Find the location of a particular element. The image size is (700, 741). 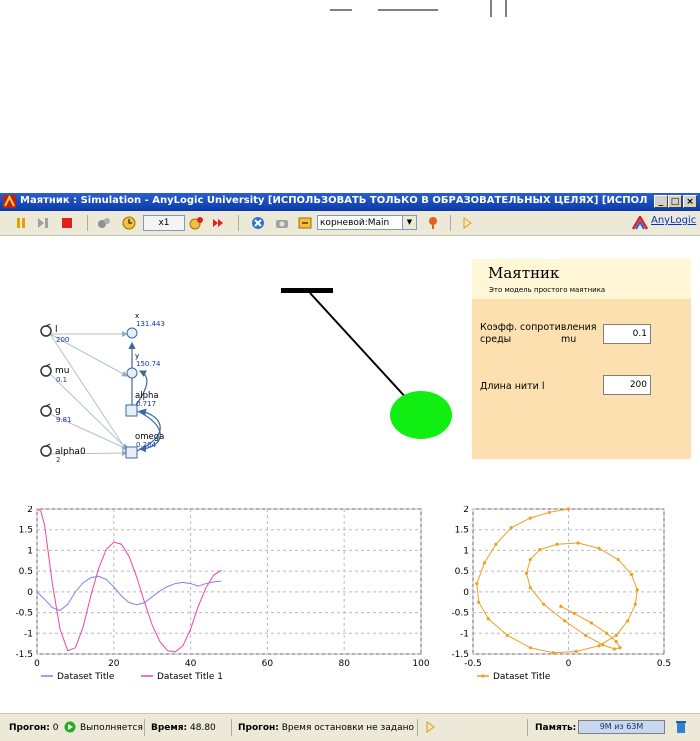

pendulum-string is located at coordinates (365, 353).